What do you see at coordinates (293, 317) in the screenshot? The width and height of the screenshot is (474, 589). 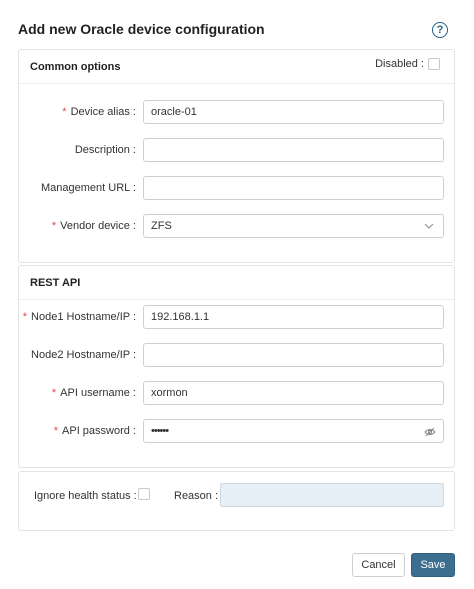 I see `node1-input: 192.168.1.1` at bounding box center [293, 317].